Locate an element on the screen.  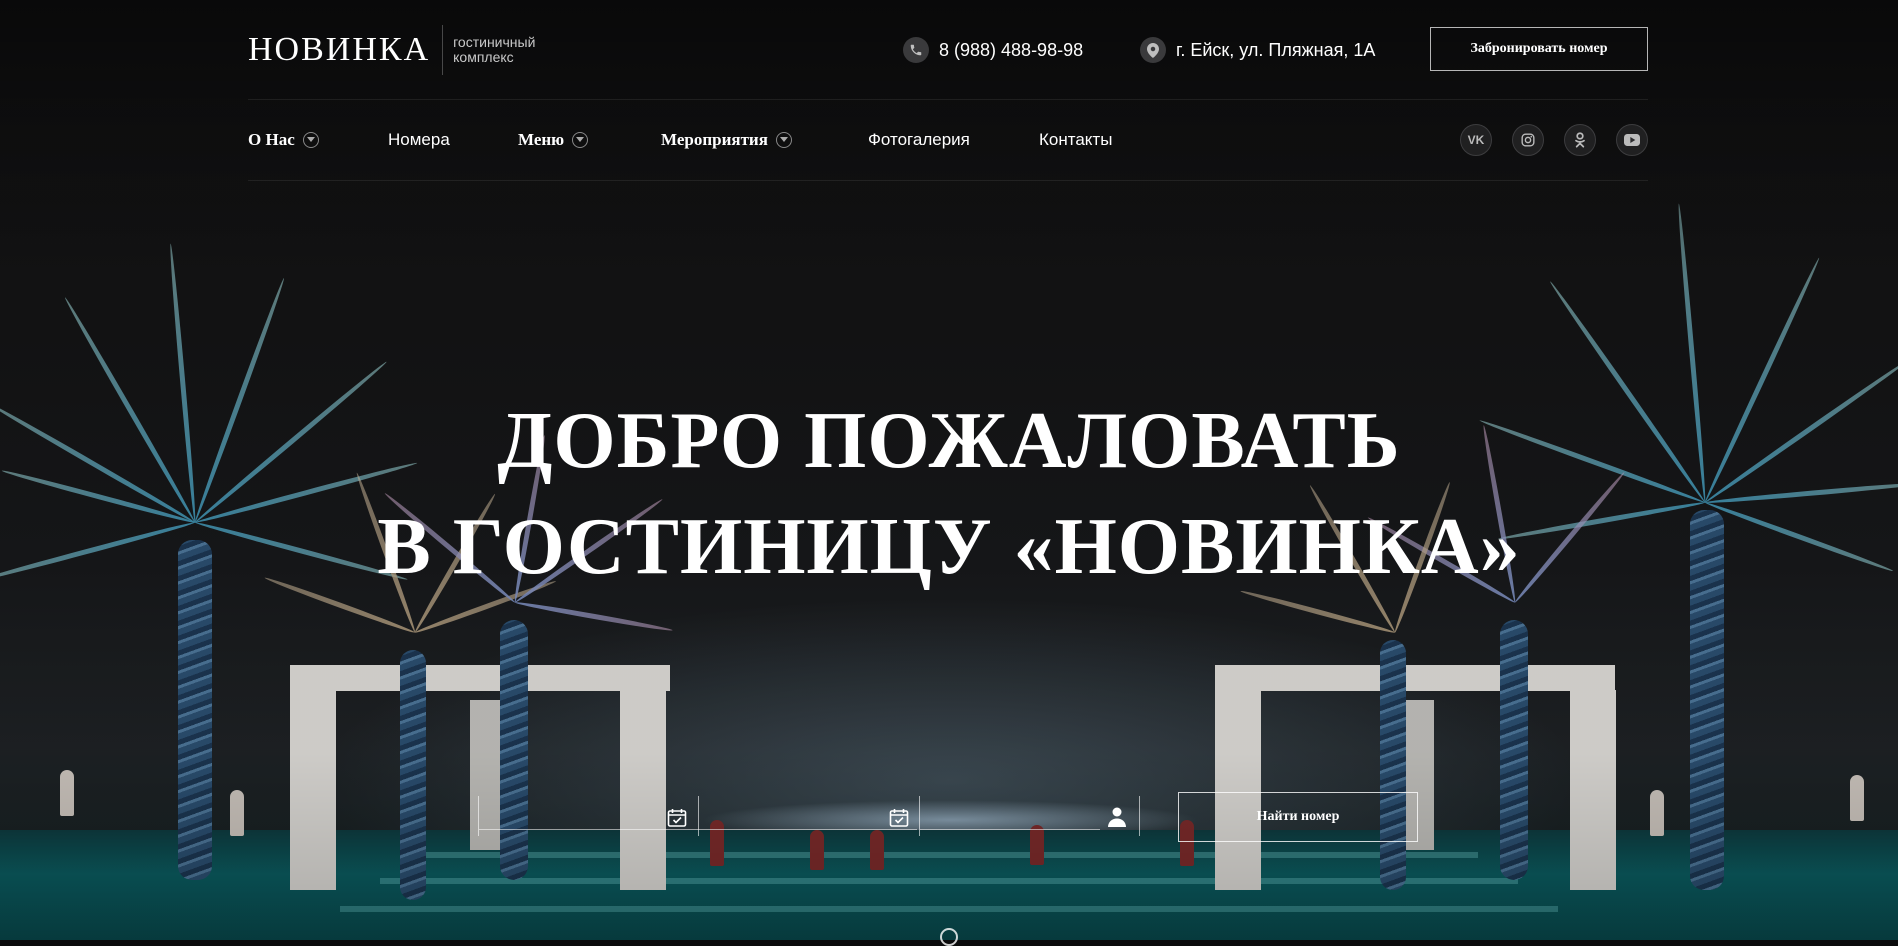
nav-item-gallery-label: Фотогалерия is located at coordinates (919, 139).